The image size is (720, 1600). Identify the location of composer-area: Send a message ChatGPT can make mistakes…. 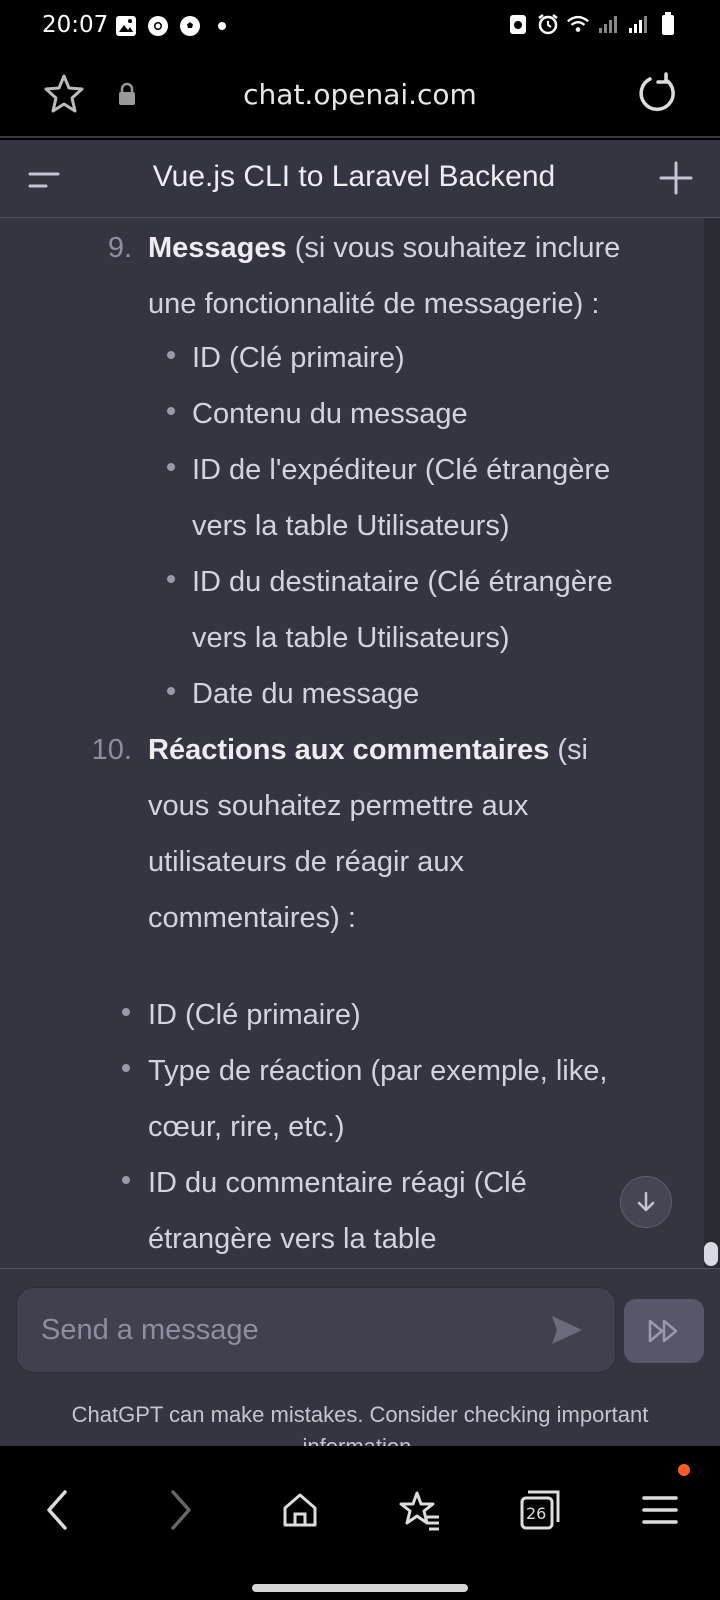
(360, 1363).